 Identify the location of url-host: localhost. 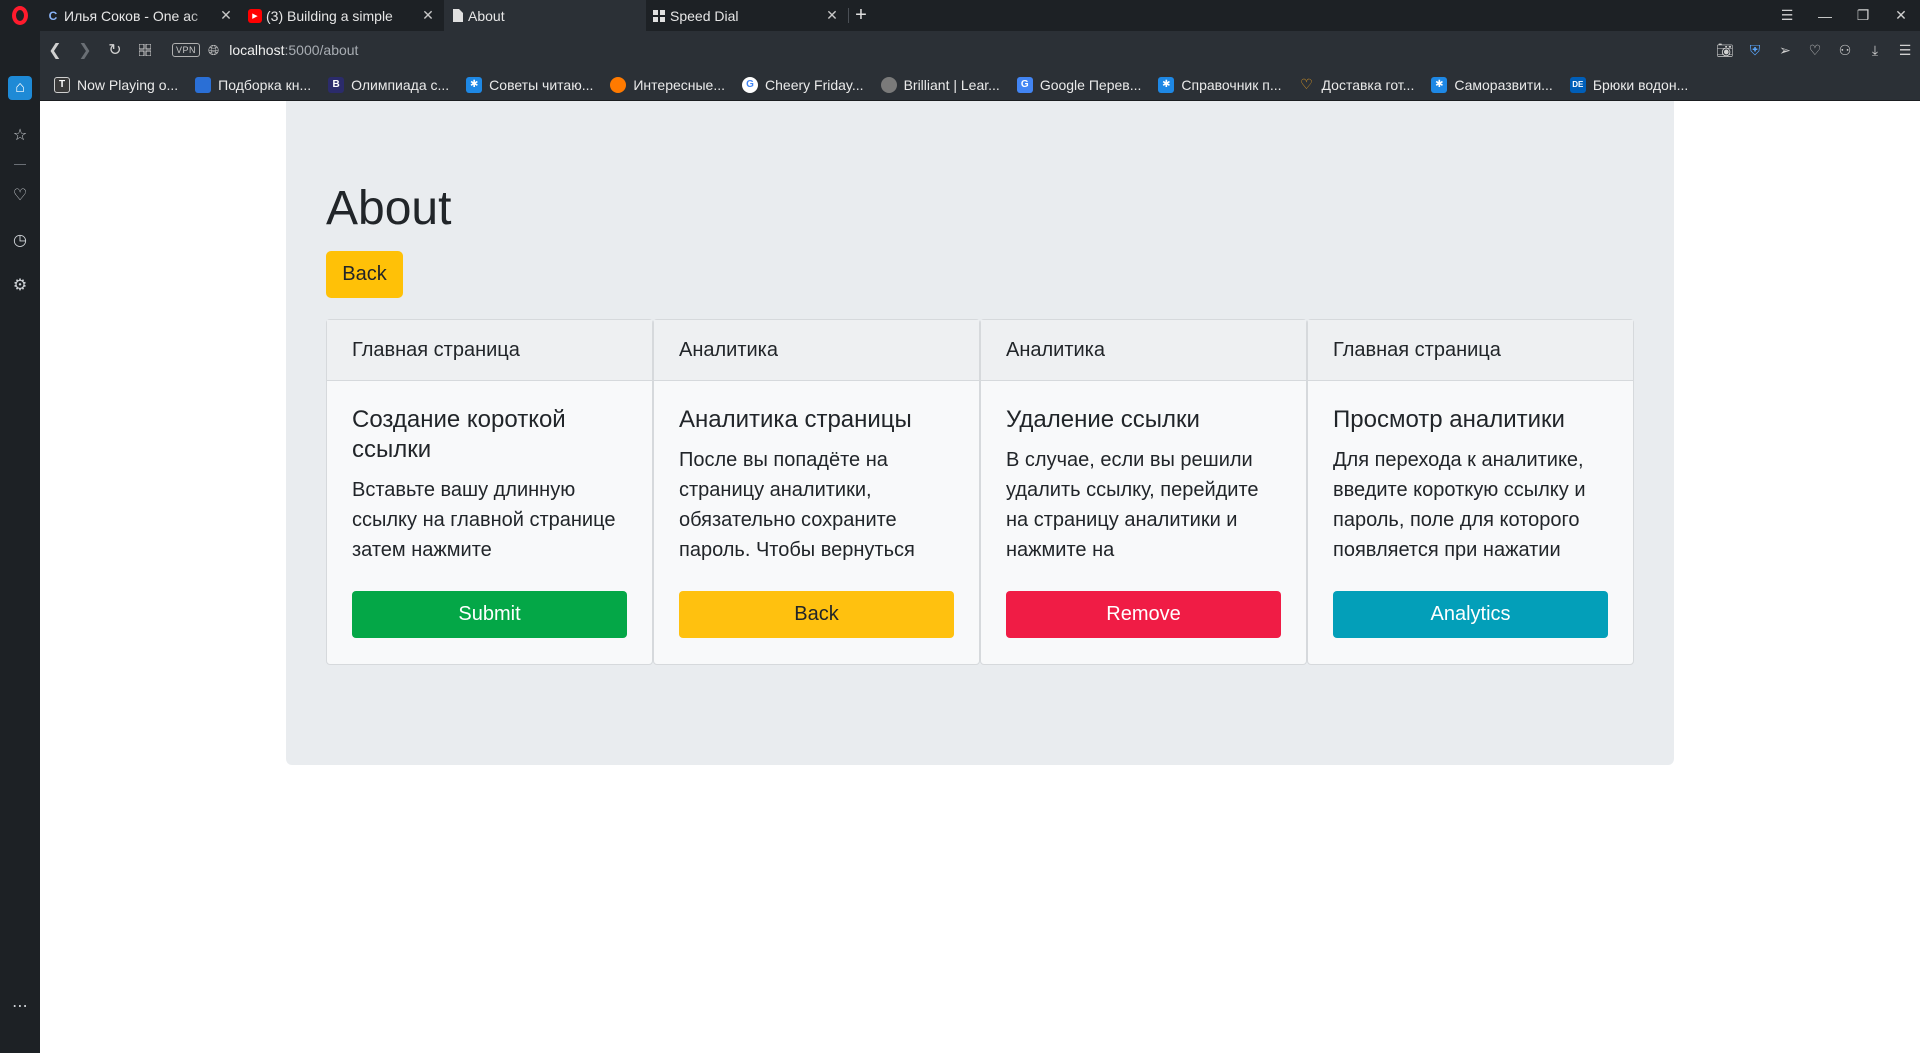
(257, 50).